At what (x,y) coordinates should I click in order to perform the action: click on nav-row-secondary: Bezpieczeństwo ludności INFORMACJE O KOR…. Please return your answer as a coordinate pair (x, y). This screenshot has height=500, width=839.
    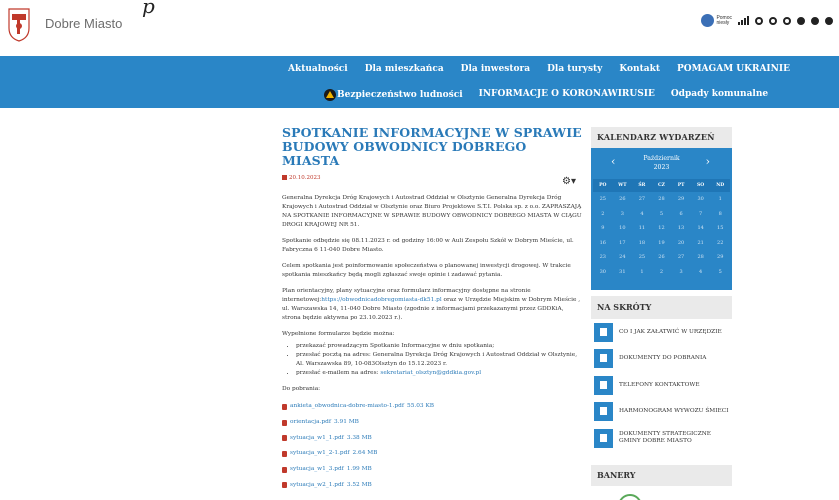
    Looking at the image, I should click on (546, 95).